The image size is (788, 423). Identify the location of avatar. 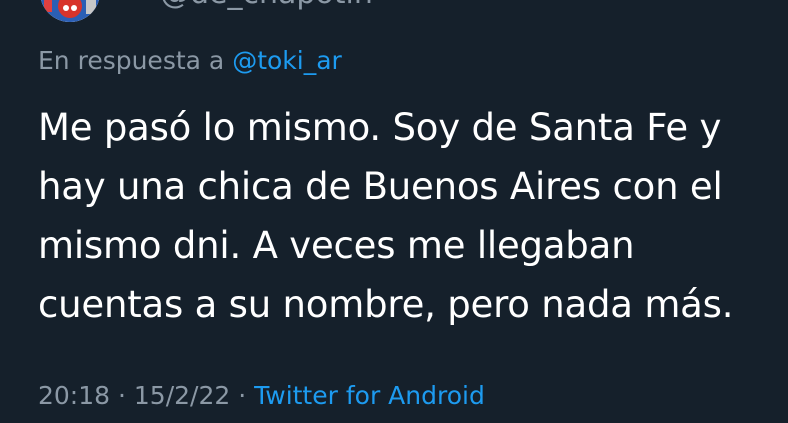
(70, 11).